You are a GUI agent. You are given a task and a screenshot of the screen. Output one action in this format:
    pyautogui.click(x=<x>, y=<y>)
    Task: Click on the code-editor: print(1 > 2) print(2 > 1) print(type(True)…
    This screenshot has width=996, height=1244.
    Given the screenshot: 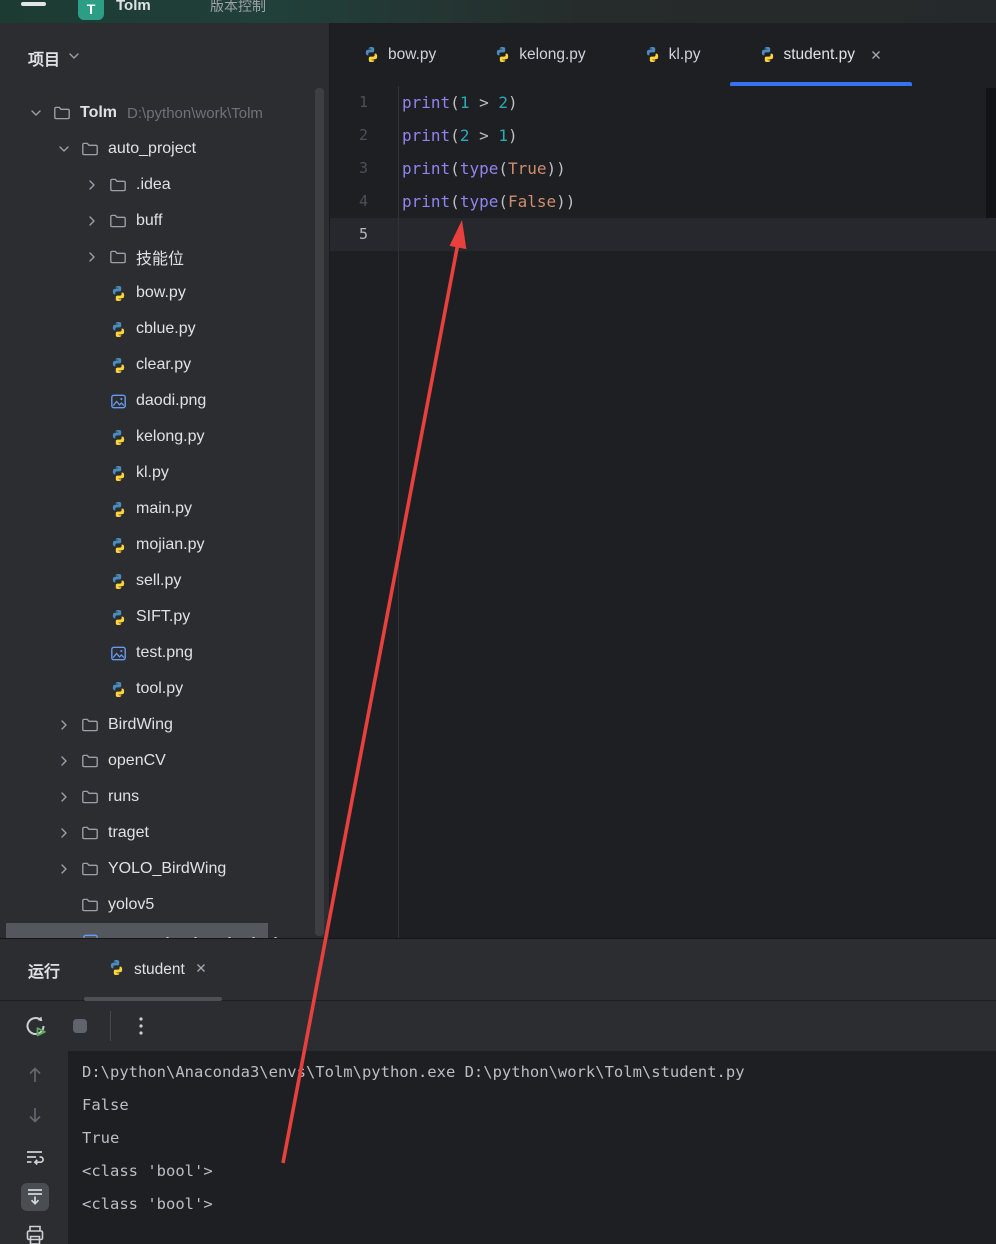 What is the action you would take?
    pyautogui.click(x=488, y=168)
    